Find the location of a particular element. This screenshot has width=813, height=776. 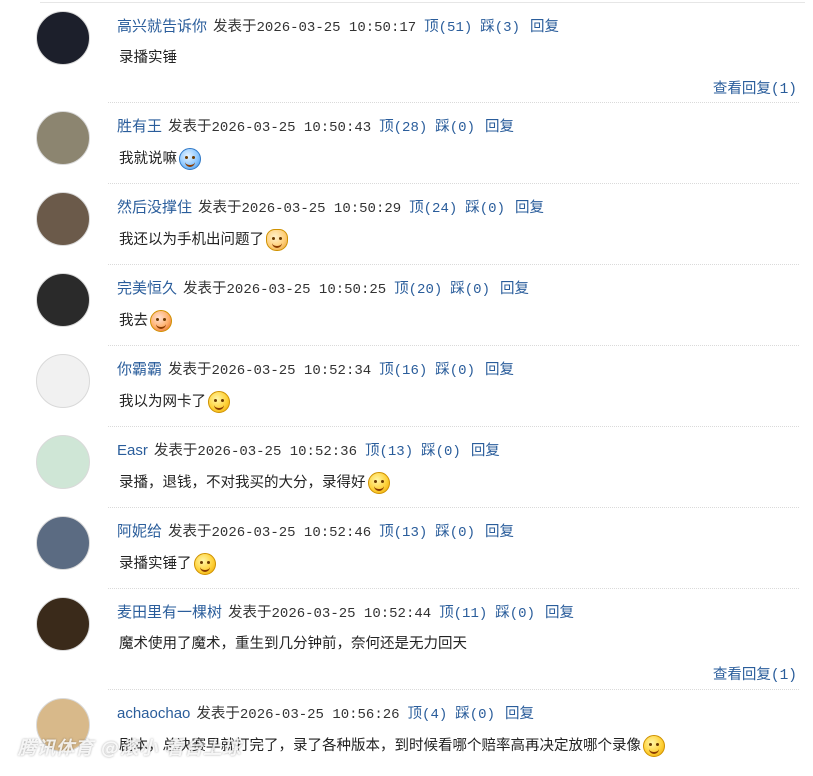

comment-body: 我以为网卡了 is located at coordinates (162, 402).